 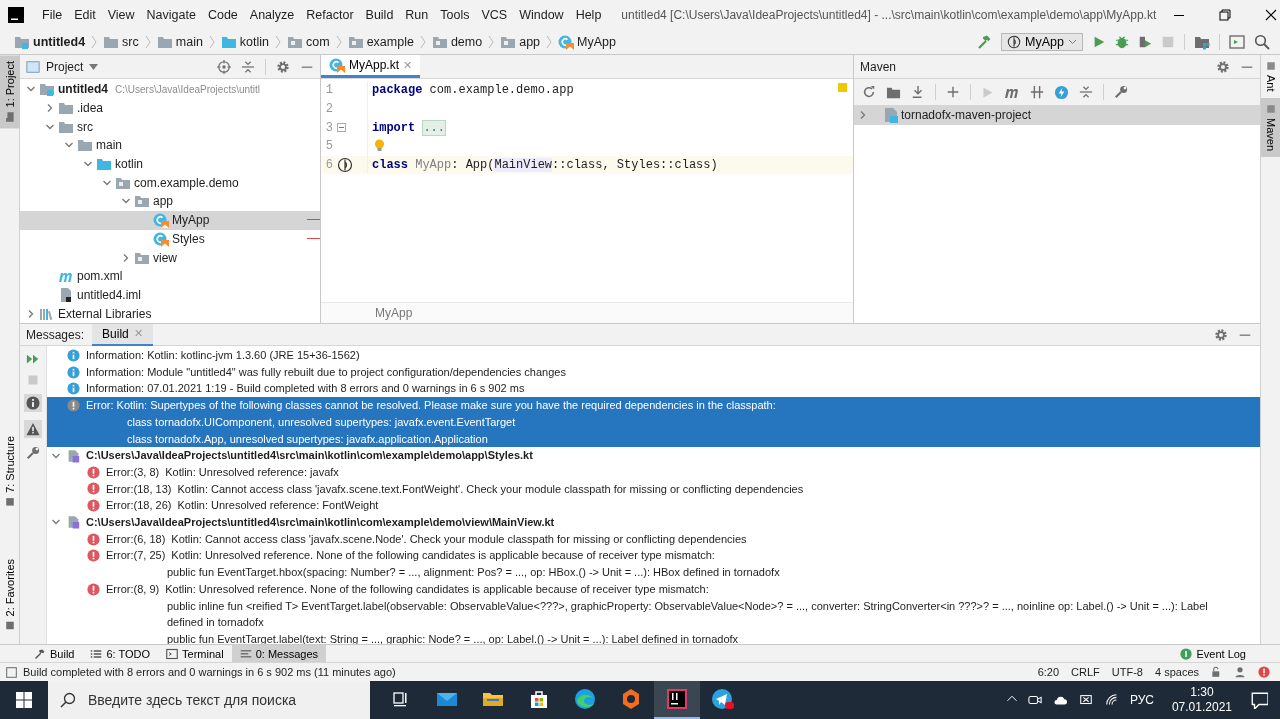 What do you see at coordinates (10, 594) in the screenshot?
I see `tool-window-tab: 2: Favorites` at bounding box center [10, 594].